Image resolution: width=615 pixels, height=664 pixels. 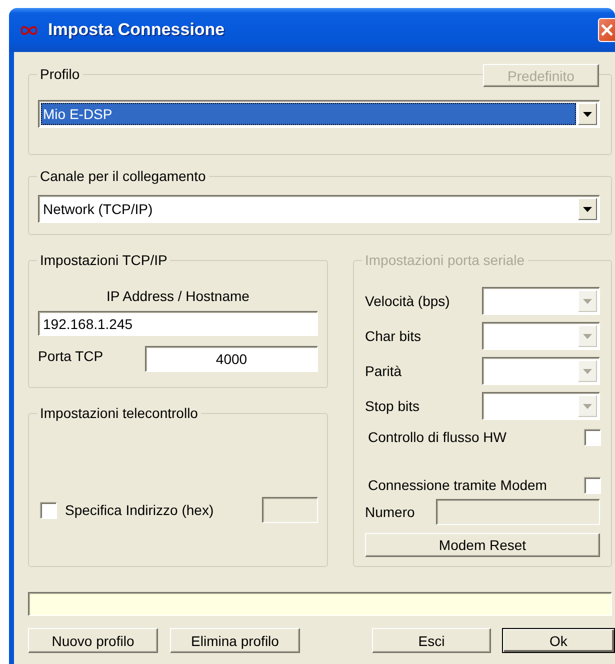 What do you see at coordinates (558, 640) in the screenshot?
I see `dialog-button: Ok` at bounding box center [558, 640].